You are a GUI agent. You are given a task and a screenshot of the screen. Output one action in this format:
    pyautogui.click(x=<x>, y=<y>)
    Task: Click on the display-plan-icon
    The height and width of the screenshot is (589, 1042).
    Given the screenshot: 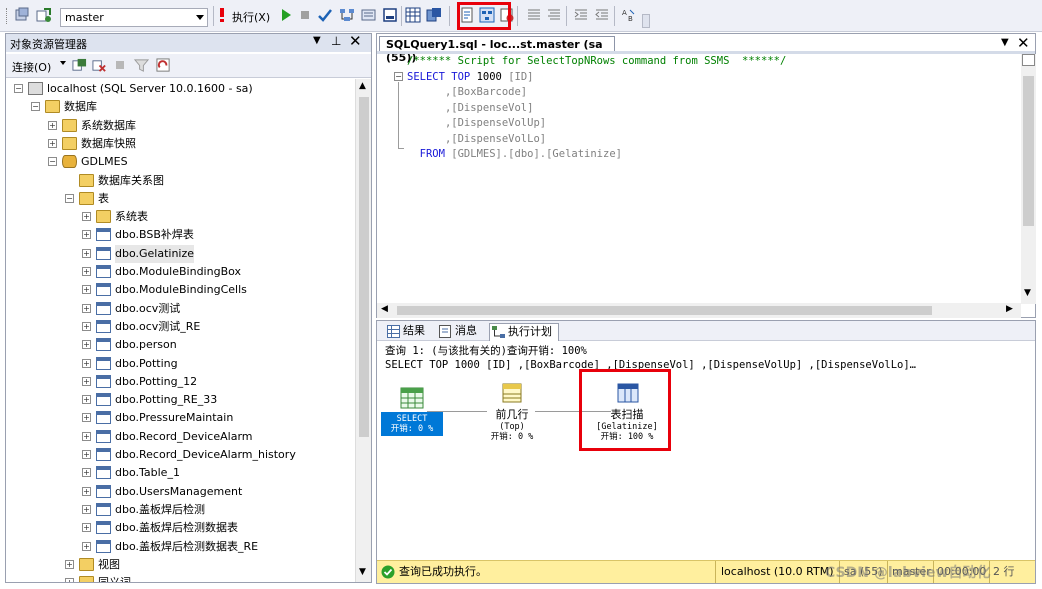 What is the action you would take?
    pyautogui.click(x=347, y=15)
    